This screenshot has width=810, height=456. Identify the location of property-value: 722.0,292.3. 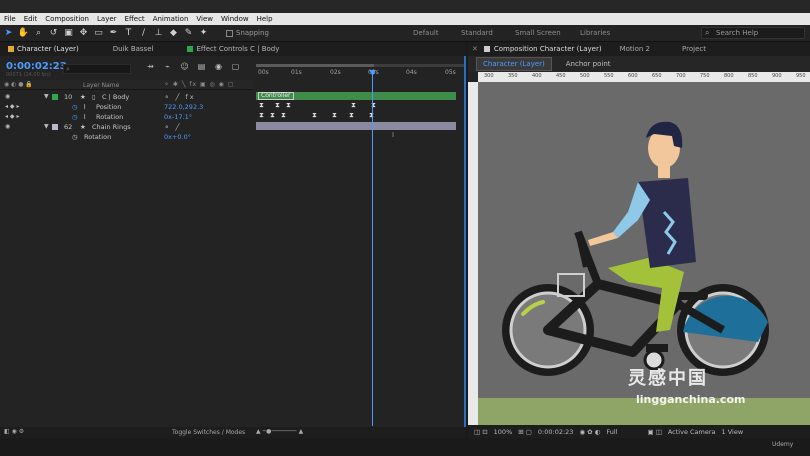
(183, 107).